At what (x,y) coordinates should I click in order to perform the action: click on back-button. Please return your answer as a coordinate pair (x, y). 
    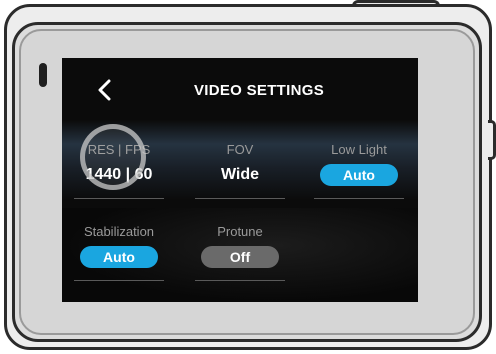
    Looking at the image, I should click on (104, 90).